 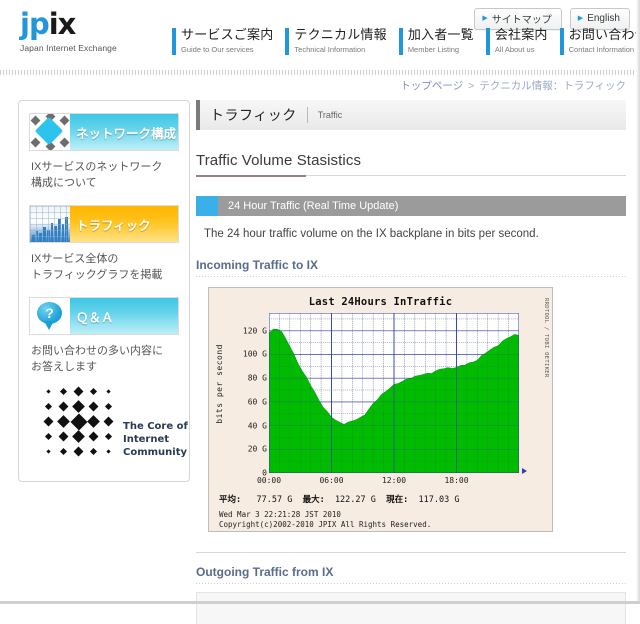 I want to click on nav-item-contact: お問い合わせ Contact Information, so click(x=599, y=41).